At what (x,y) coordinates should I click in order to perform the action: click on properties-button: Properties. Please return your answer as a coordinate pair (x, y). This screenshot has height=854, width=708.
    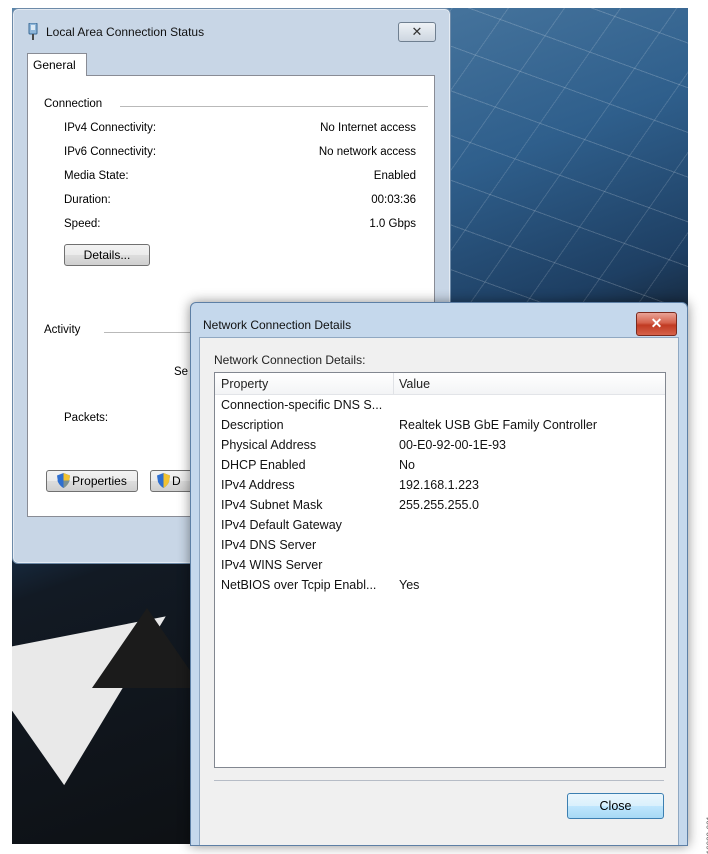
    Looking at the image, I should click on (92, 481).